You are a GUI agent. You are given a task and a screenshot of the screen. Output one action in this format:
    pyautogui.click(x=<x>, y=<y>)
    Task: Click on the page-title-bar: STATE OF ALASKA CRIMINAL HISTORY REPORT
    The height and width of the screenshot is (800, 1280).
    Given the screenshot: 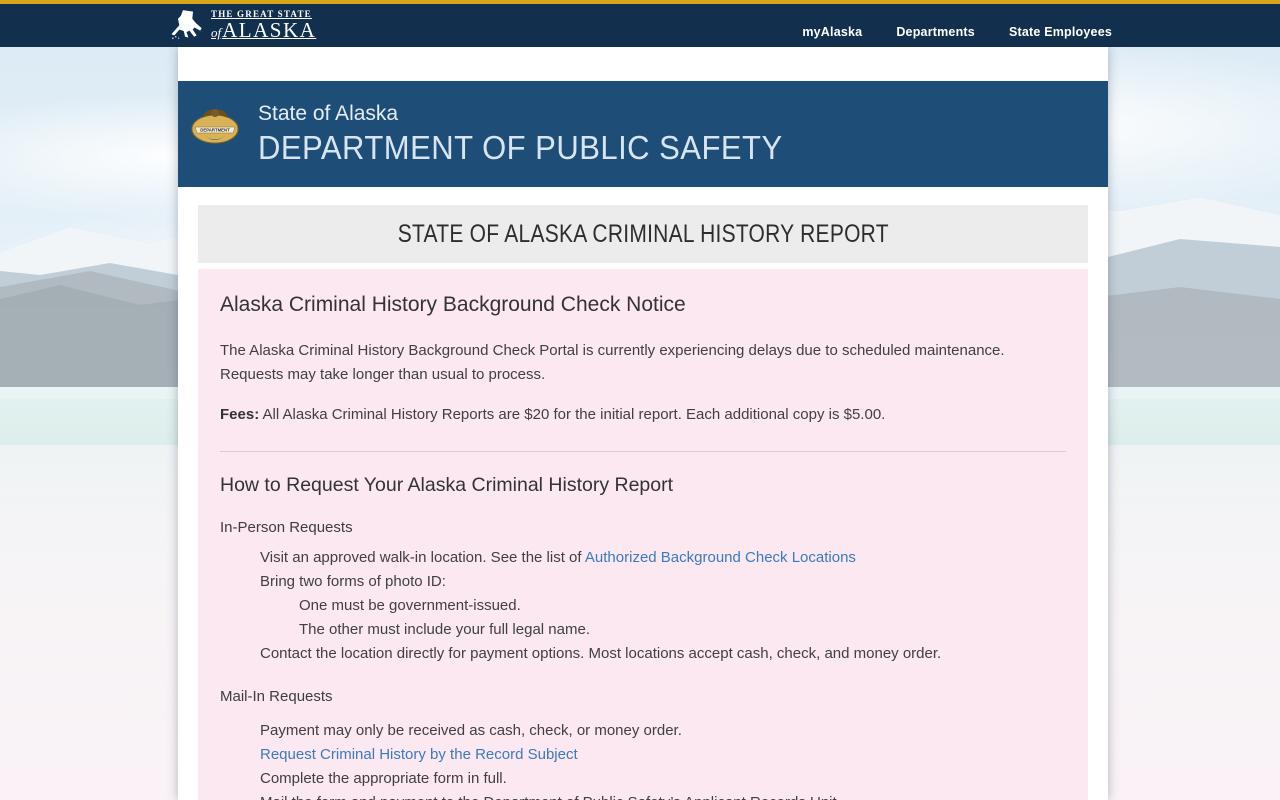 What is the action you would take?
    pyautogui.click(x=643, y=234)
    